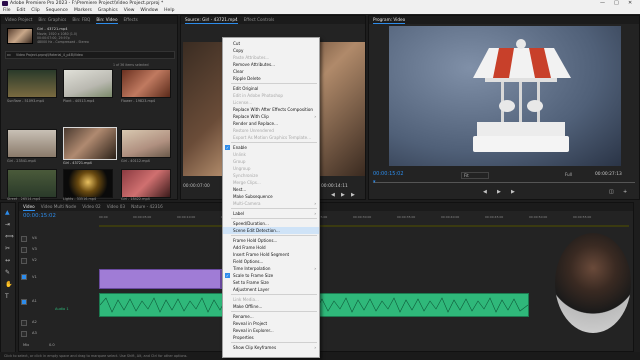 This screenshot has width=640, height=360. Describe the element at coordinates (513, 192) in the screenshot. I see `program-step-forward-icon: ▶` at that location.